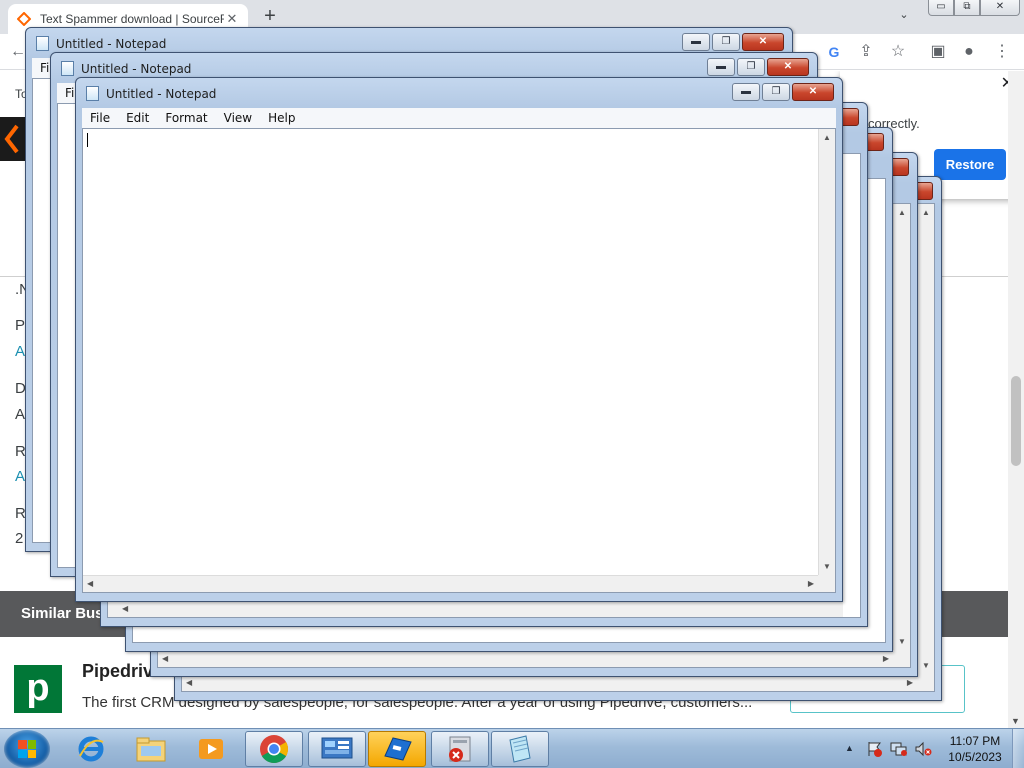  Describe the element at coordinates (866, 52) in the screenshot. I see `share-icon: ⇪` at that location.